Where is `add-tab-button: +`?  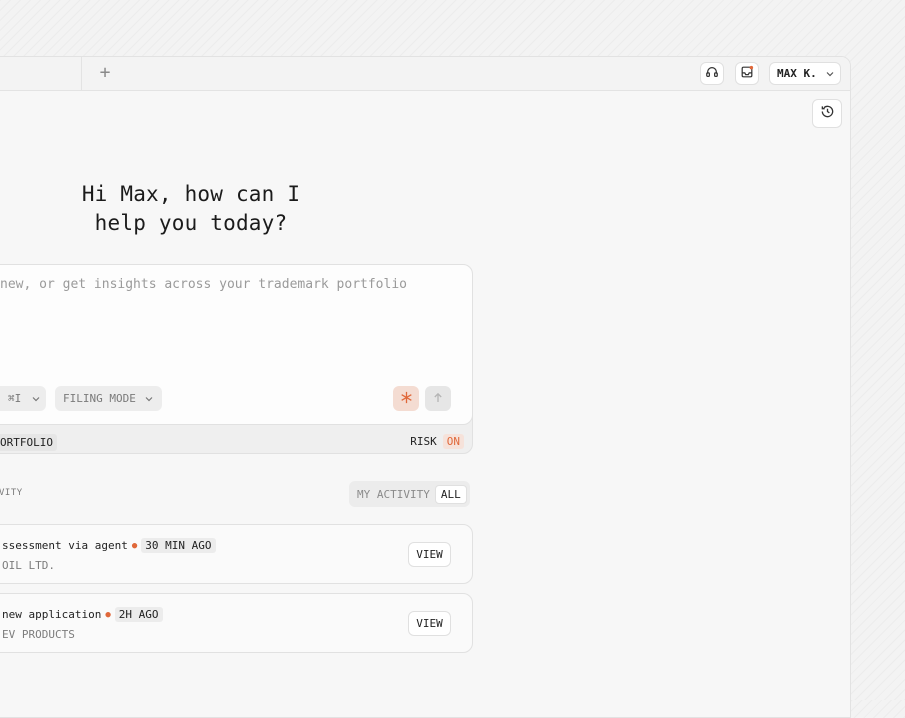
add-tab-button: + is located at coordinates (105, 73).